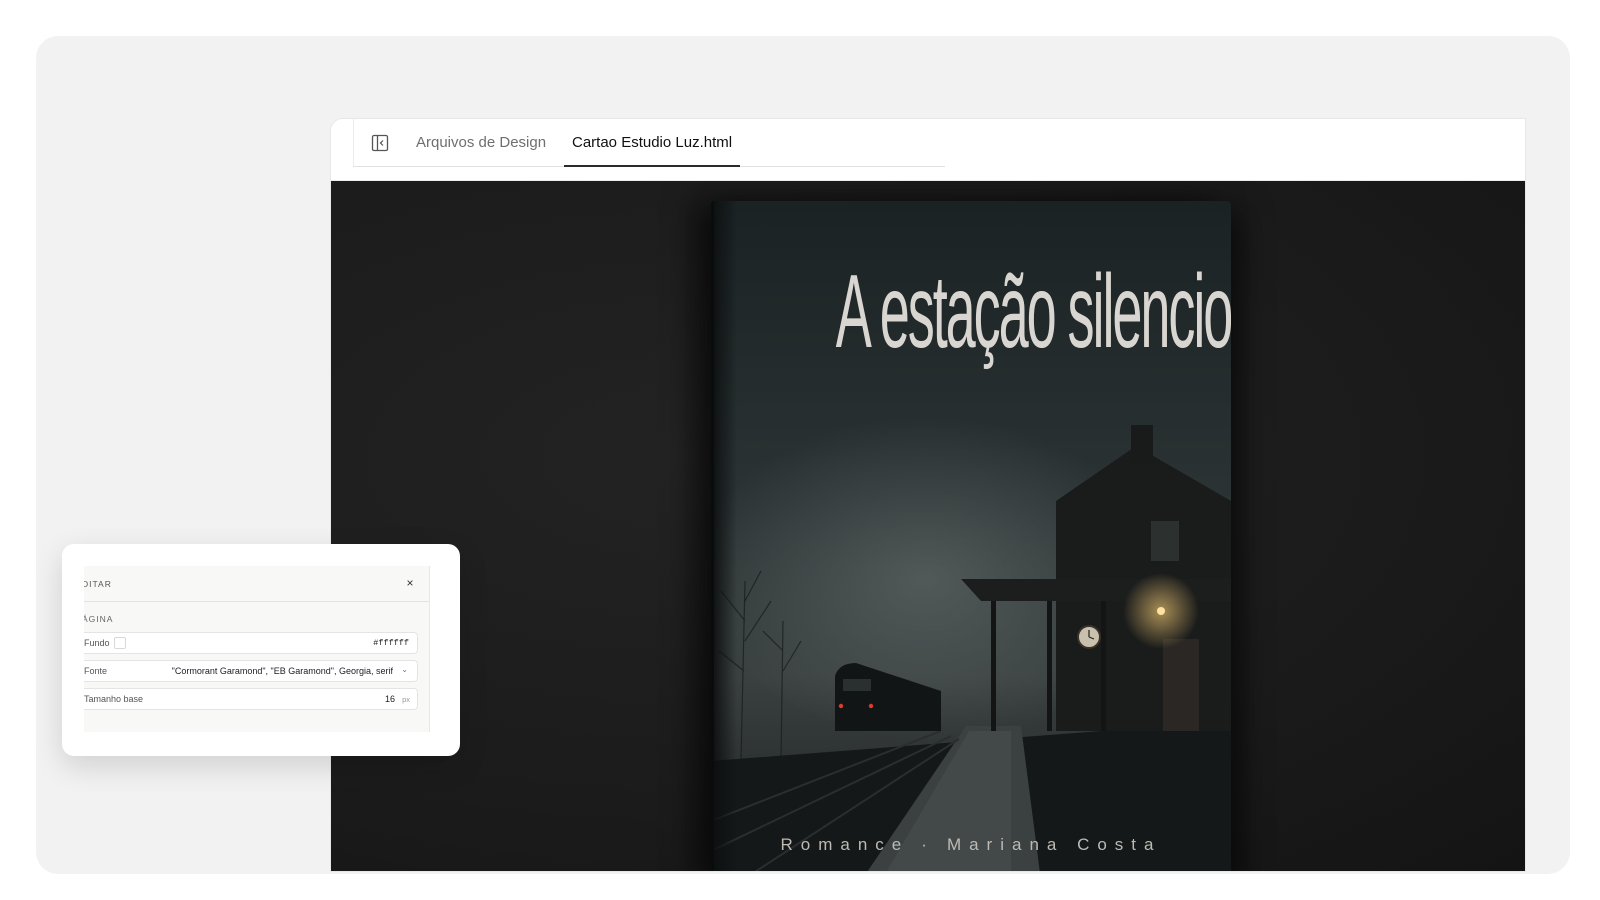 This screenshot has height=900, width=1600. What do you see at coordinates (114, 699) in the screenshot?
I see `base-size-label: Tamanho base` at bounding box center [114, 699].